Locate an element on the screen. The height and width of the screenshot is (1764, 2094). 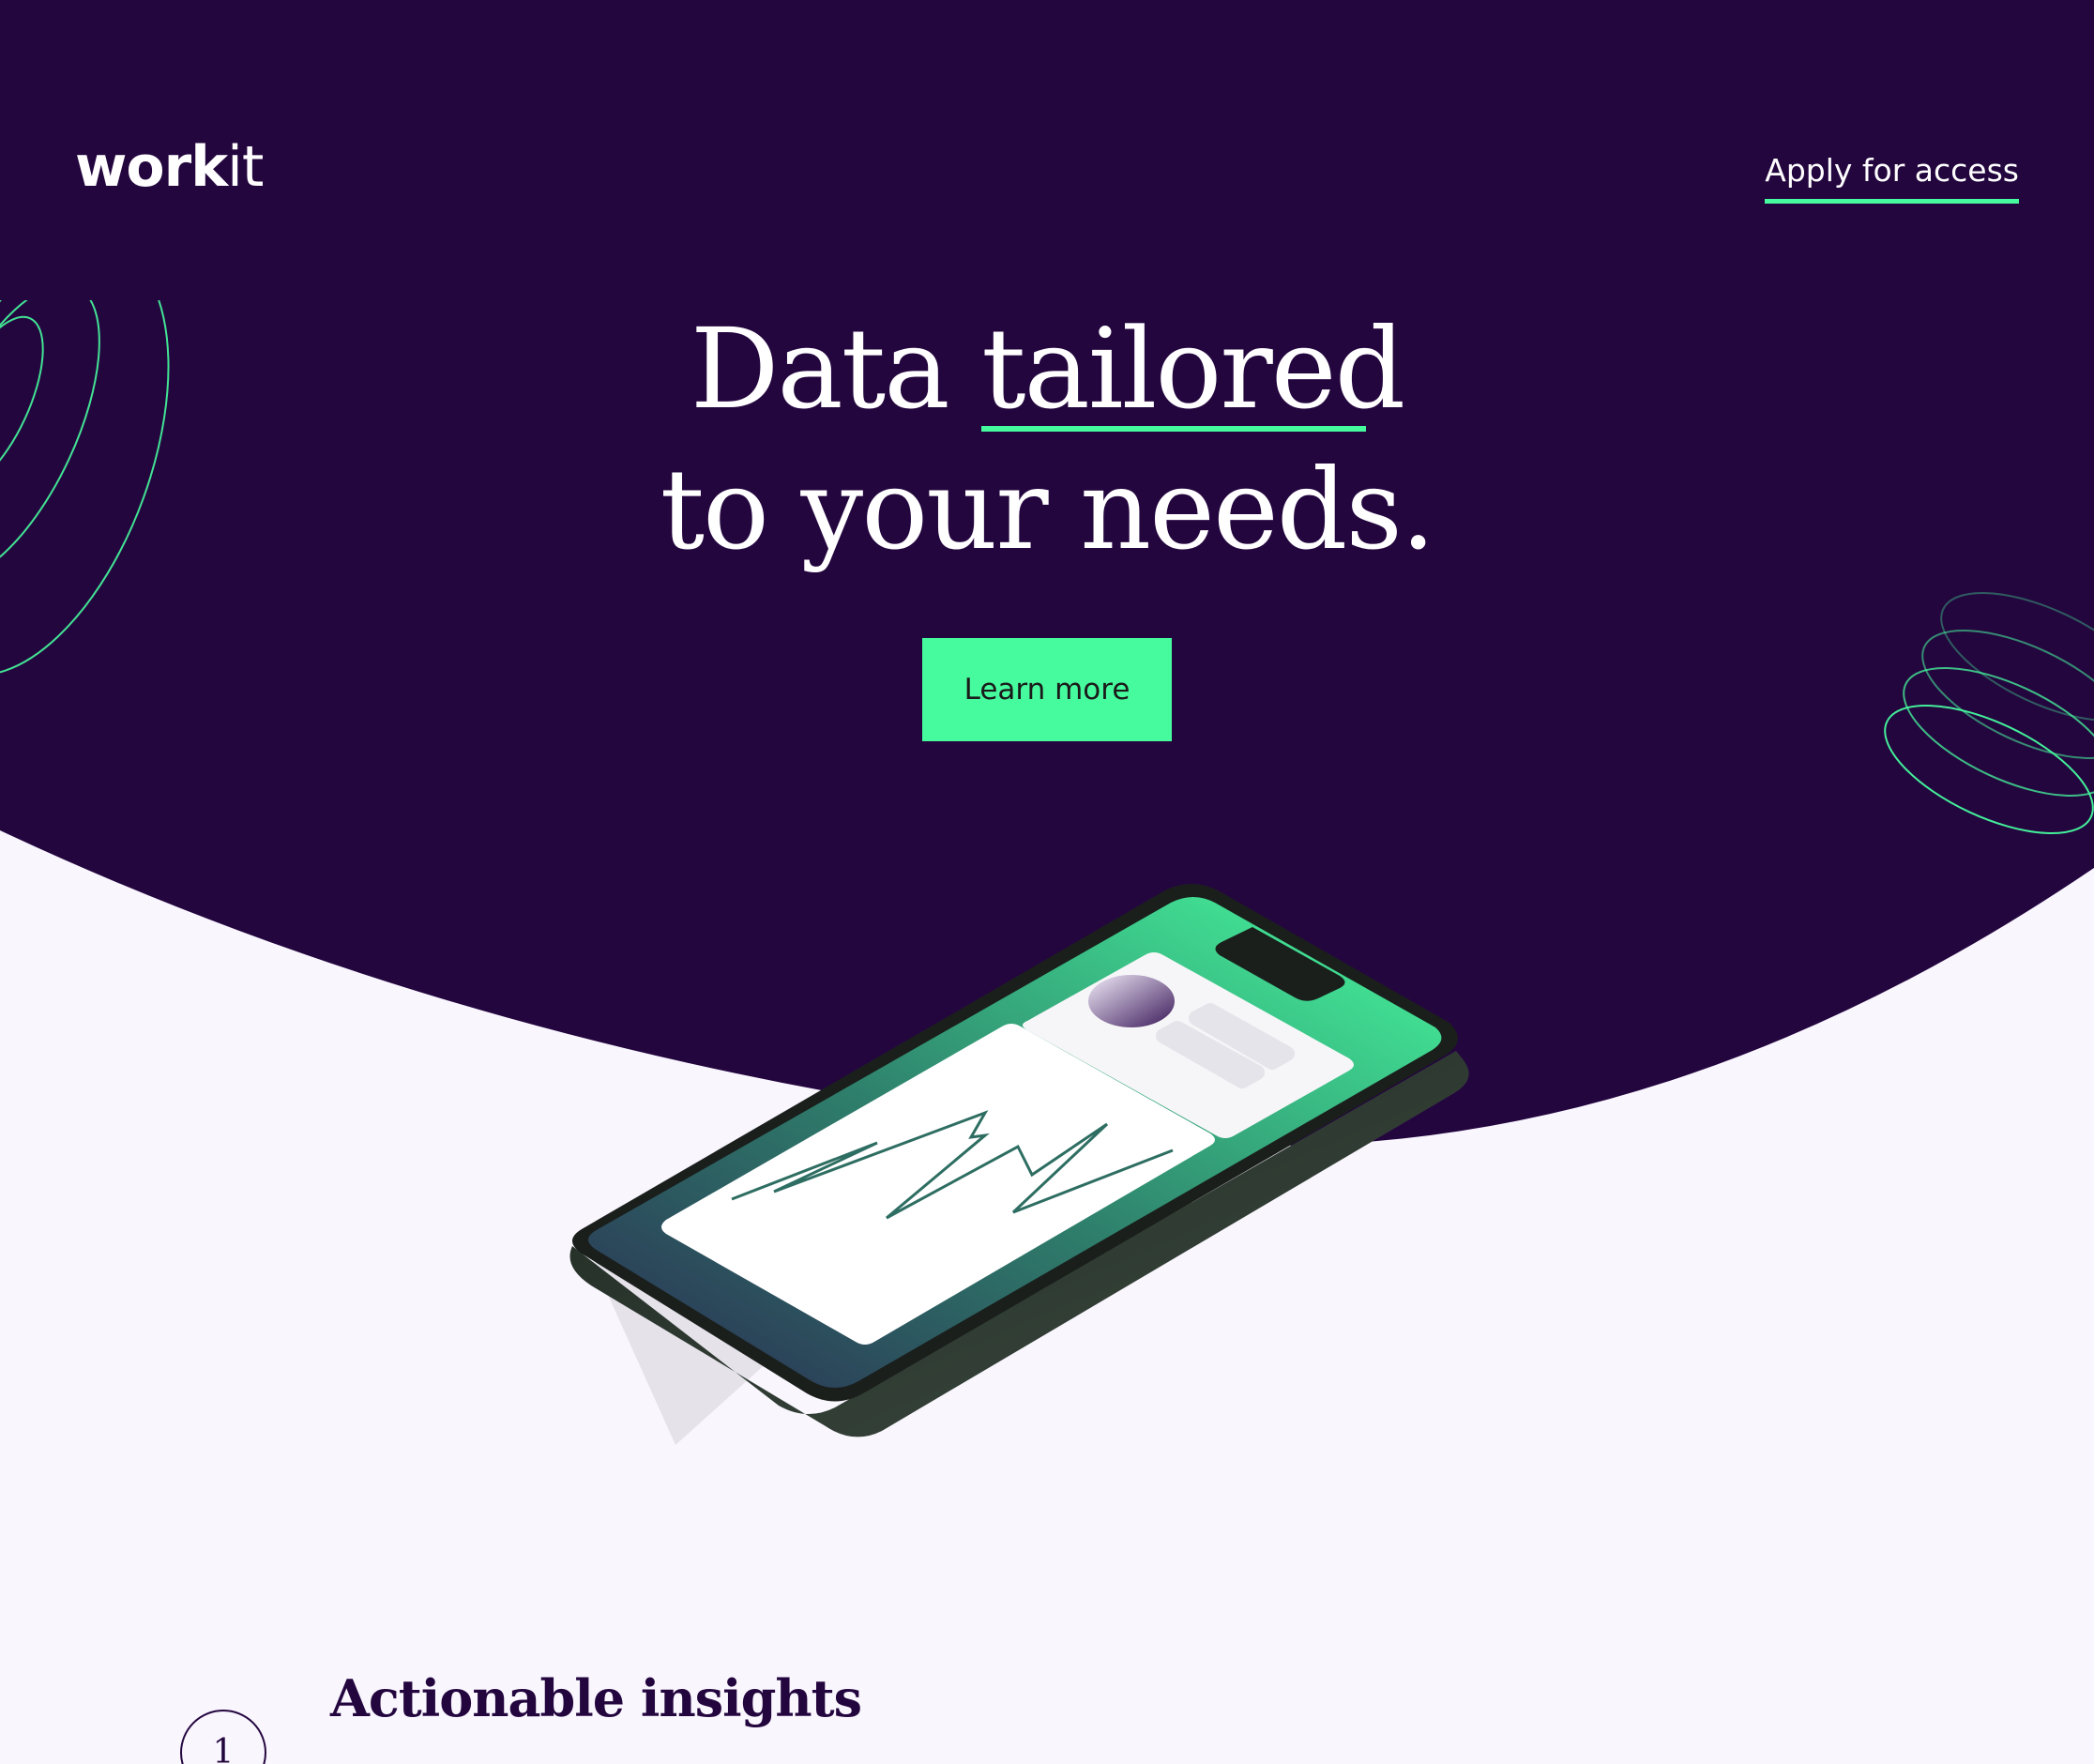
logo-bold-text: work is located at coordinates (152, 167).